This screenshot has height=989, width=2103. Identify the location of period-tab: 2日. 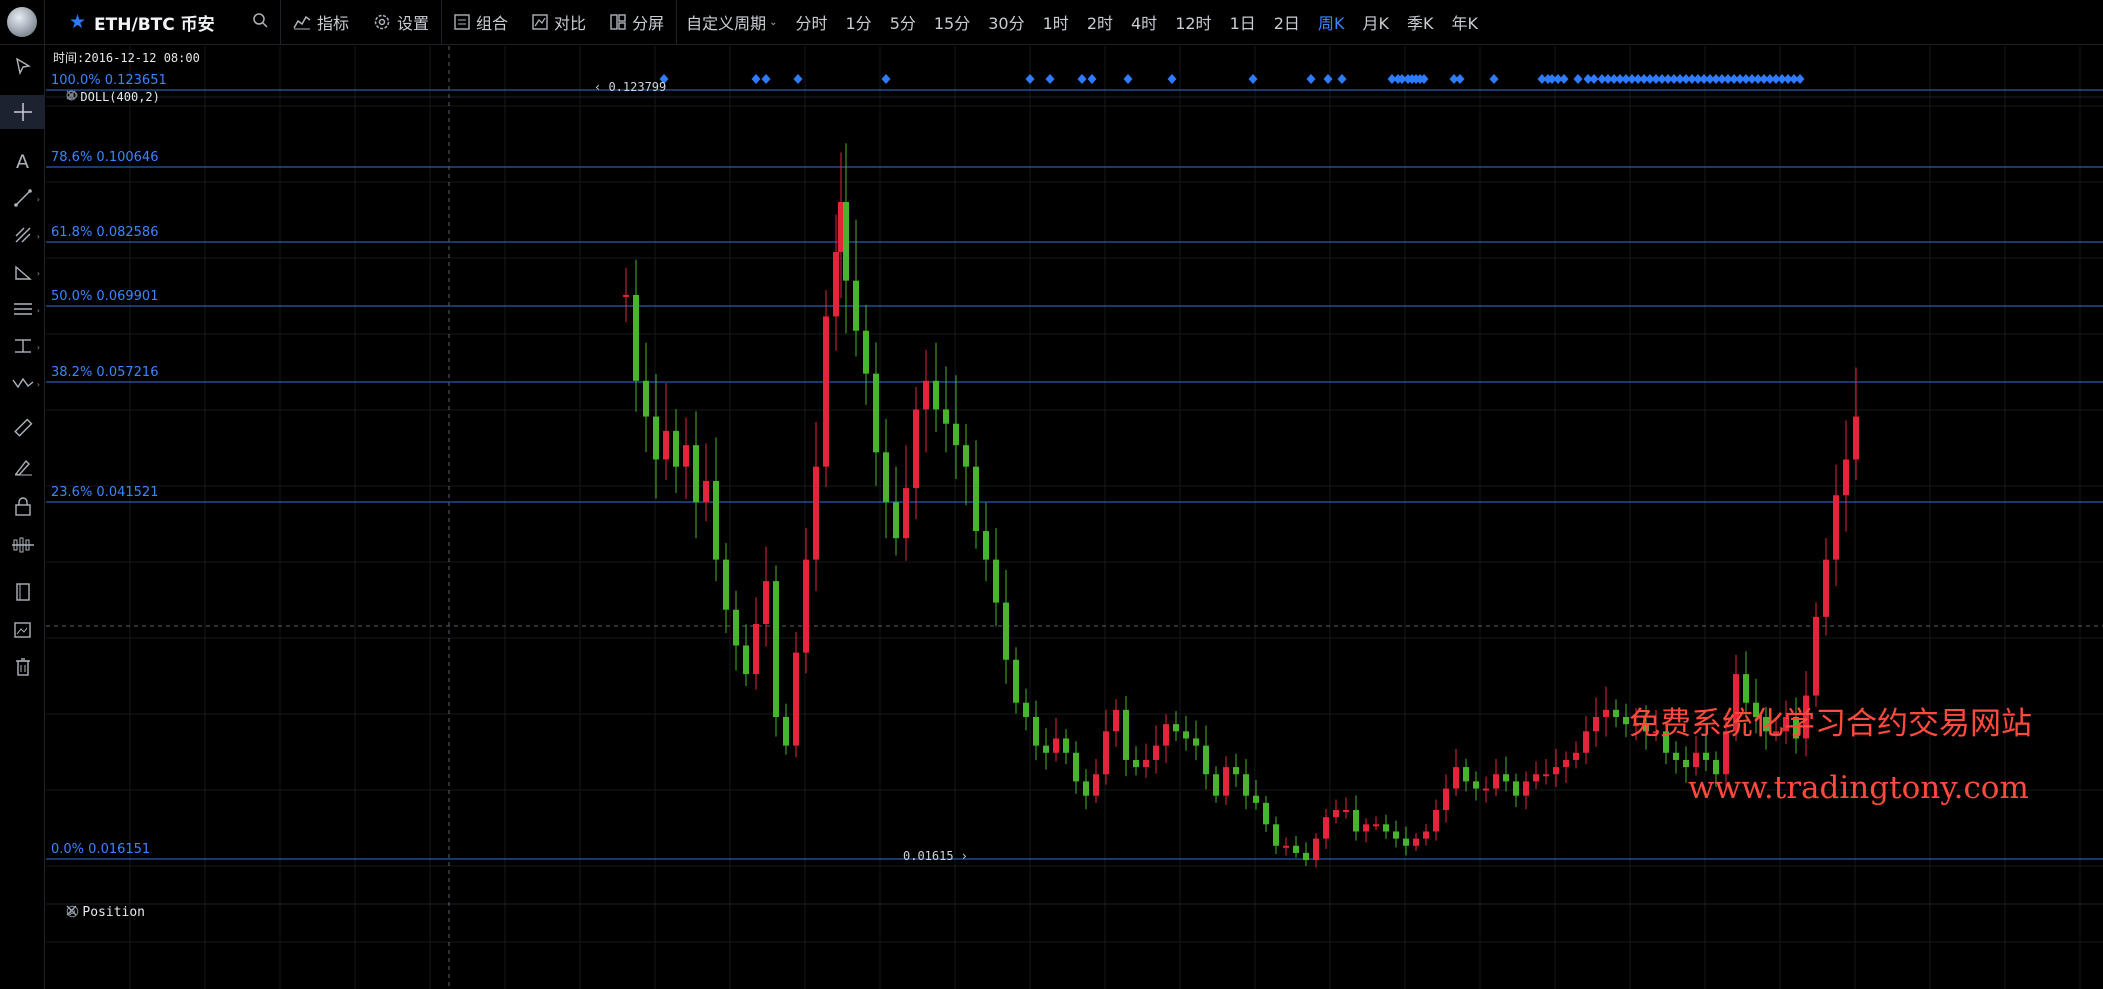
(1287, 22).